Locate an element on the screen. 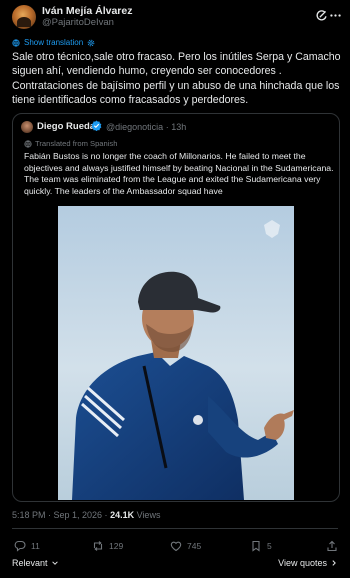 This screenshot has width=350, height=578. post-header: Iván Mejía Álvarez @PajaritoDeIvan is located at coordinates (177, 17).